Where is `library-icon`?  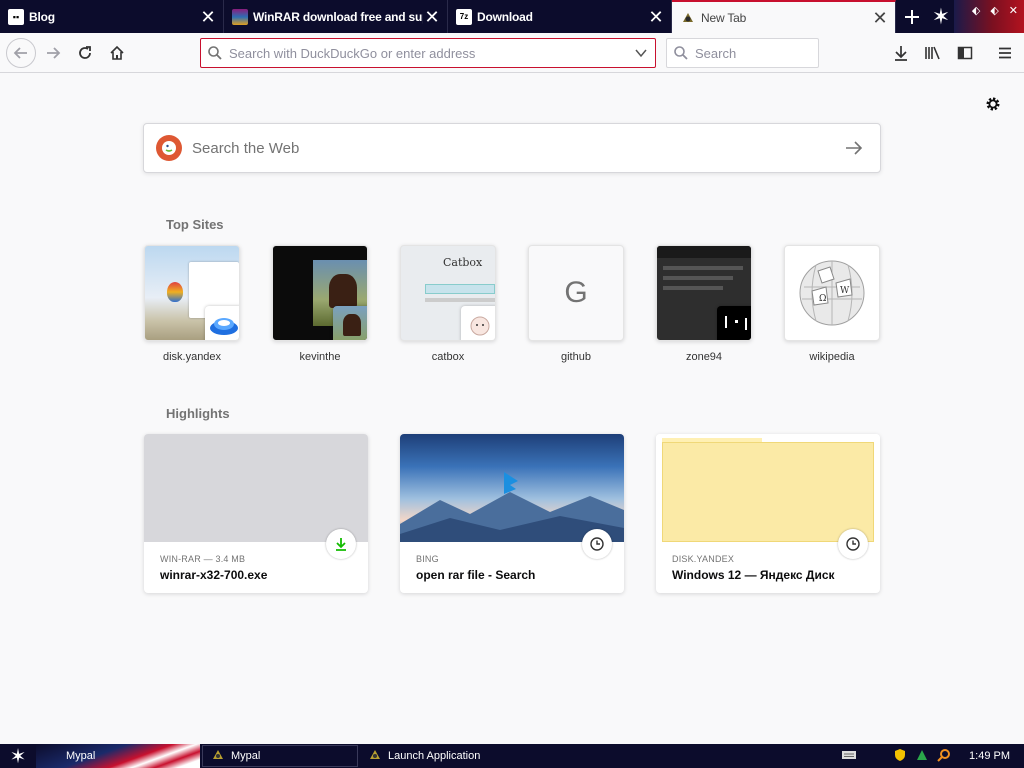 library-icon is located at coordinates (932, 53).